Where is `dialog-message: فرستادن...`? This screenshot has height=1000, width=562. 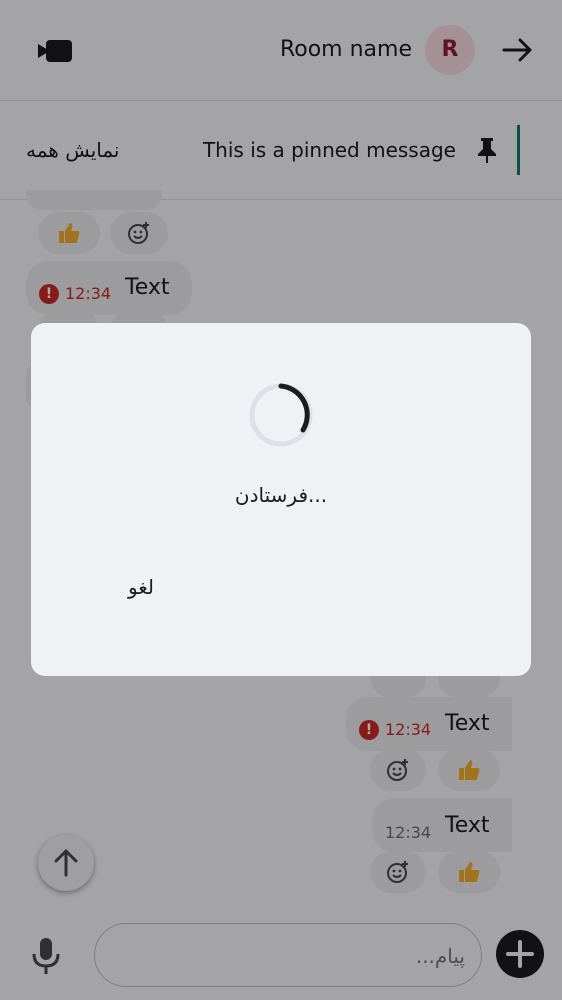
dialog-message: فرستادن... is located at coordinates (281, 495).